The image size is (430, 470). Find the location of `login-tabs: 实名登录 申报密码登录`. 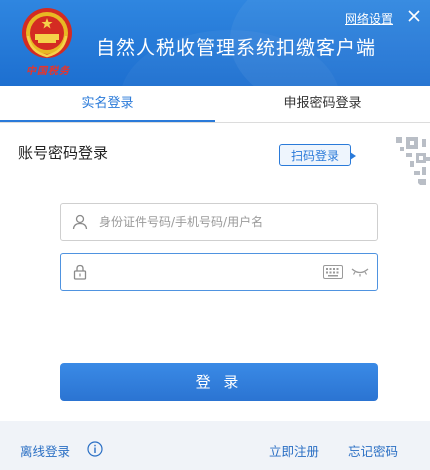

login-tabs: 实名登录 申报密码登录 is located at coordinates (215, 104).